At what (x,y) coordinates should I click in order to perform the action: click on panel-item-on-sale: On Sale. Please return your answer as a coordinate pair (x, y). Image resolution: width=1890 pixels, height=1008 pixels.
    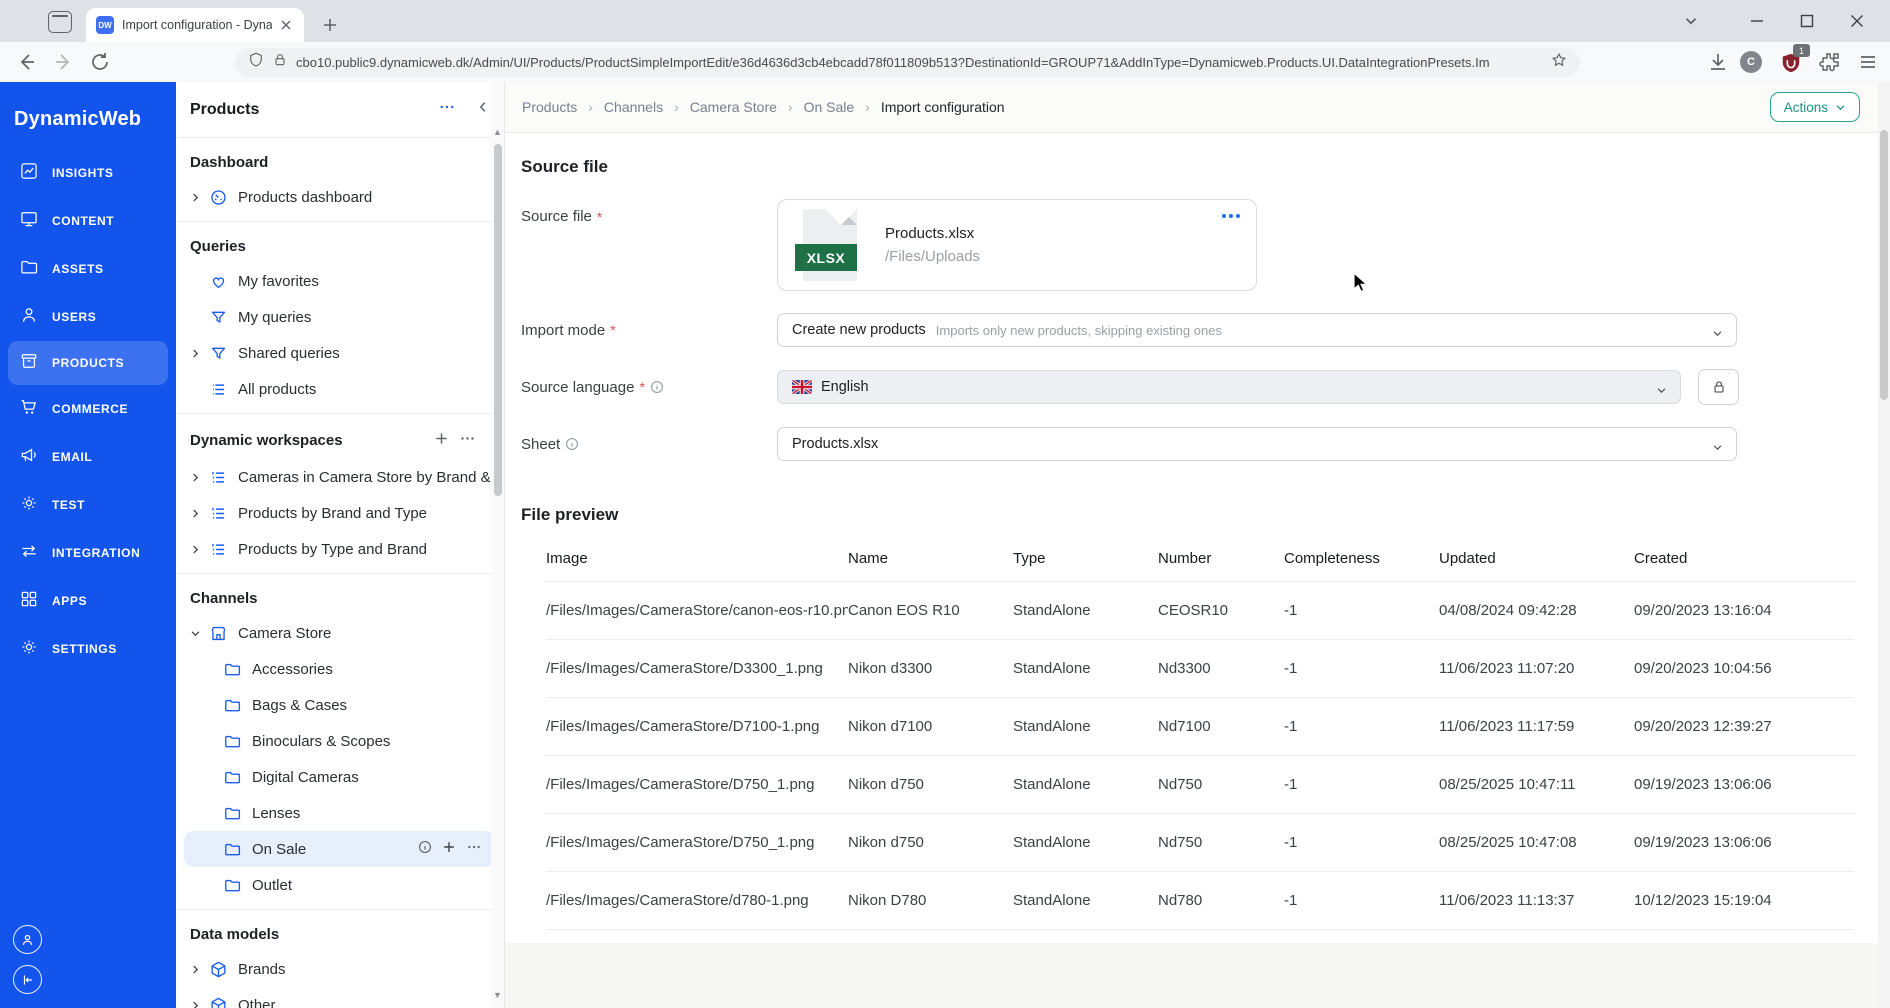
    Looking at the image, I should click on (340, 849).